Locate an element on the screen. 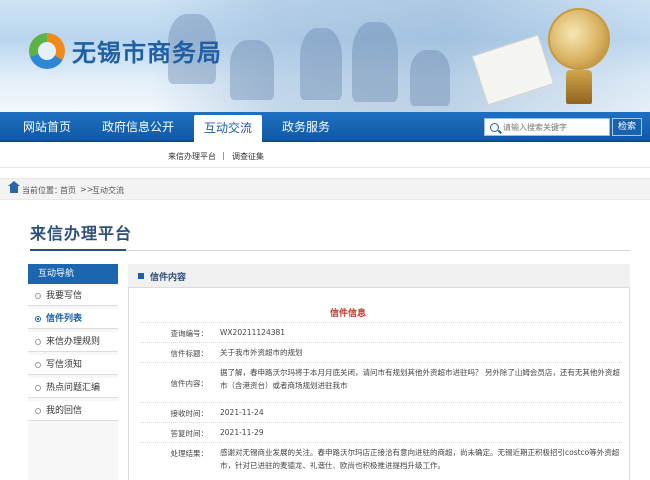  sidebar-item-my-replies: 我的回信 is located at coordinates (73, 411).